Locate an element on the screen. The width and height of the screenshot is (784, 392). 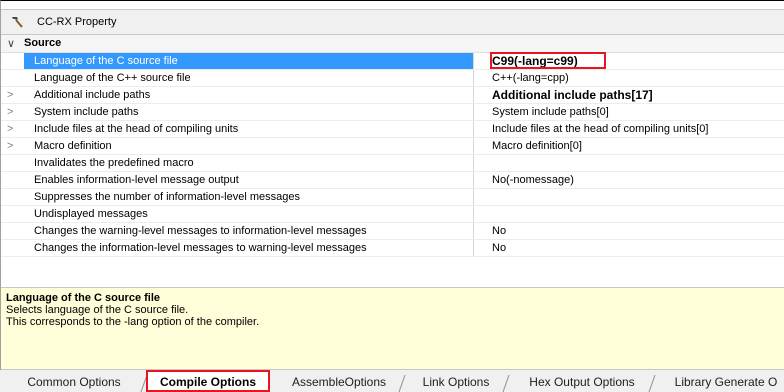
section-source: ∨ Source is located at coordinates (392, 44).